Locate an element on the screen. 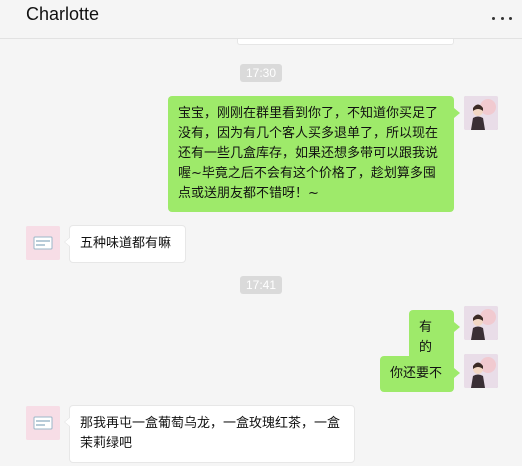 The image size is (522, 466). message-bubble-received: 那我再屯一盒葡萄乌龙，一盒玫瑰红茶，一盒茉莉绿吧 is located at coordinates (209, 434).